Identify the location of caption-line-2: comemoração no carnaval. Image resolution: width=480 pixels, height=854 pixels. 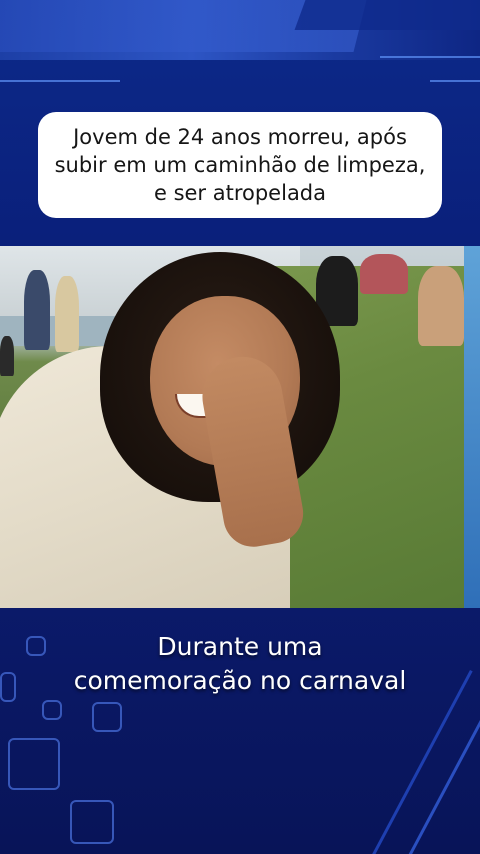
(240, 680).